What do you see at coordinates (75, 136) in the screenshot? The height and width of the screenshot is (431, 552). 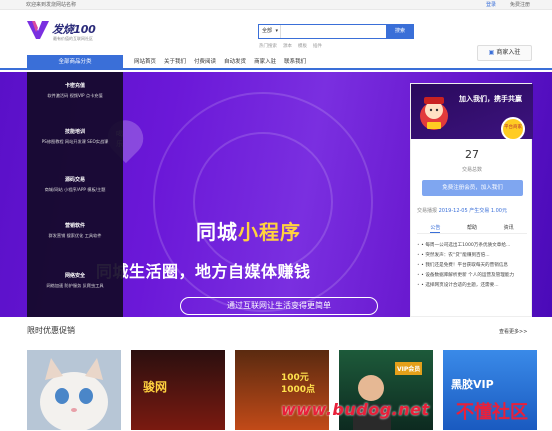 I see `category-item: 技能培训 PS修图教程 网站开发课 SEO实战课` at bounding box center [75, 136].